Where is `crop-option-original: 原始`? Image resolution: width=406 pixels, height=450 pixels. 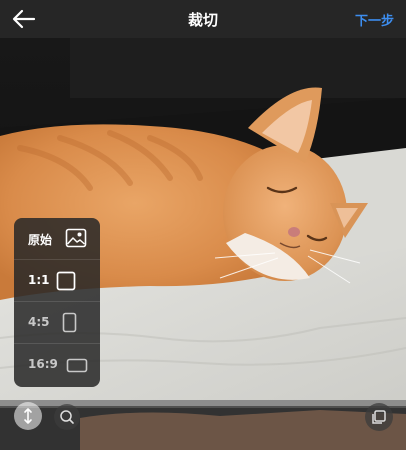
crop-option-original: 原始 is located at coordinates (57, 239).